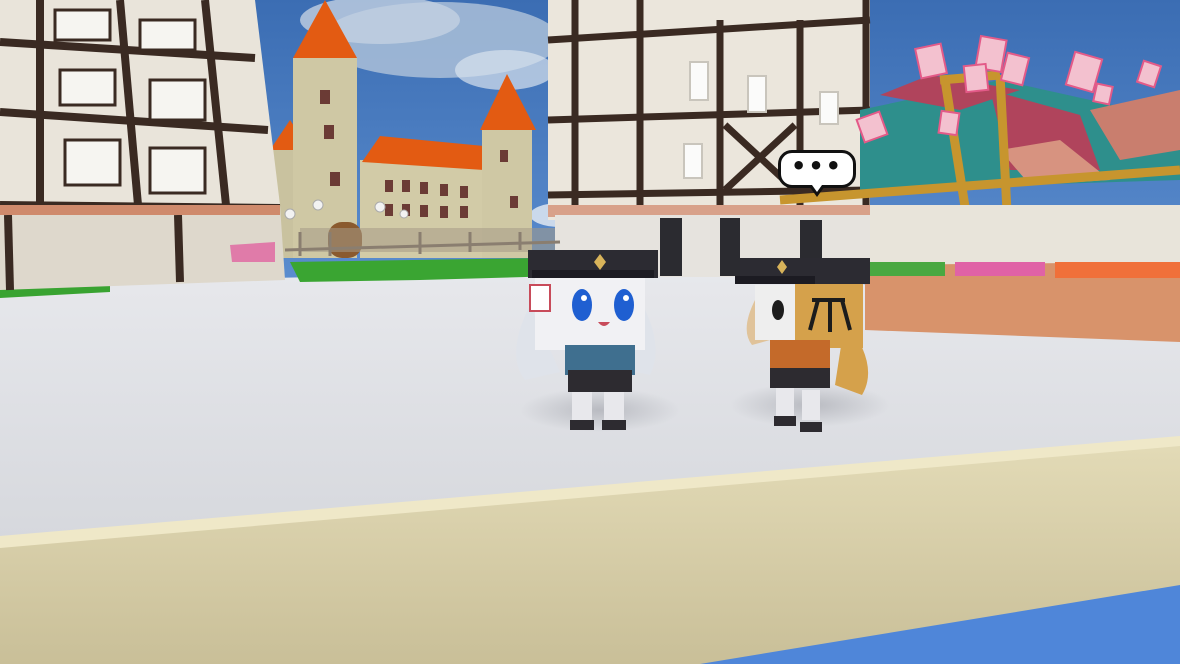  I want to click on center-building, so click(709, 138).